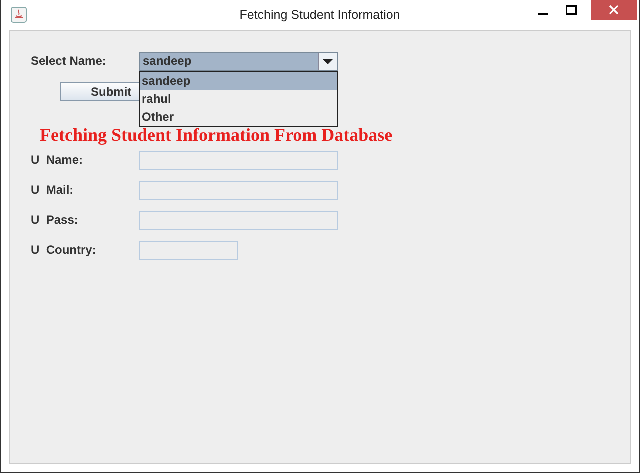 This screenshot has width=640, height=473. I want to click on field-label: U_Pass:, so click(55, 220).